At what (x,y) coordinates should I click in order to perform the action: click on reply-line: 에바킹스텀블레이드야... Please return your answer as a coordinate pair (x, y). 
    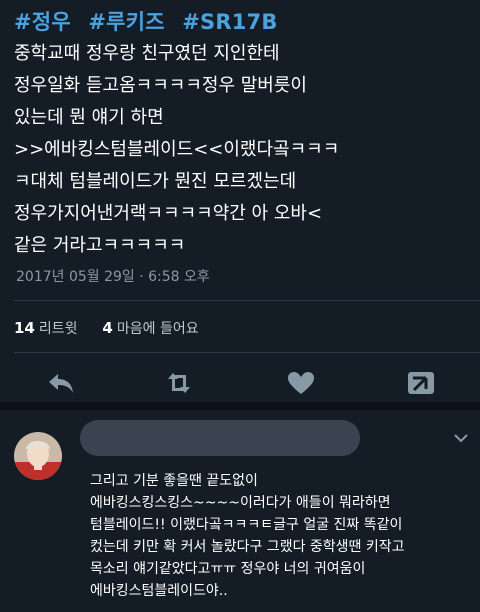
    Looking at the image, I should click on (159, 591).